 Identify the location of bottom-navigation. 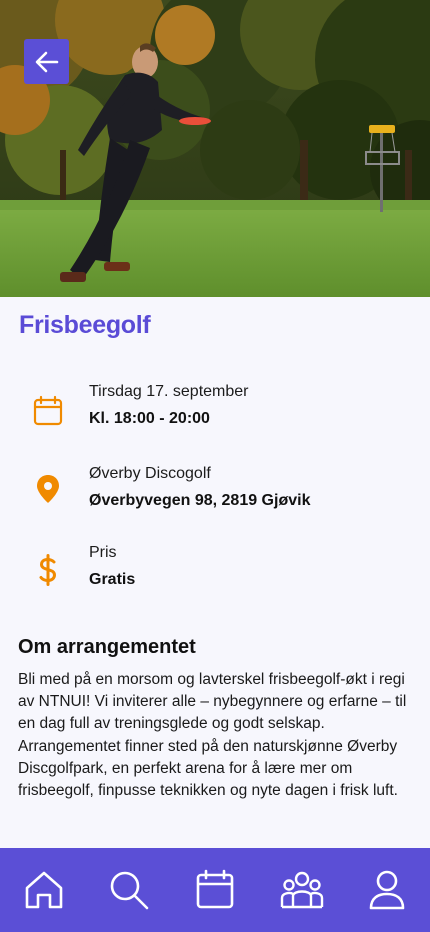
(215, 890).